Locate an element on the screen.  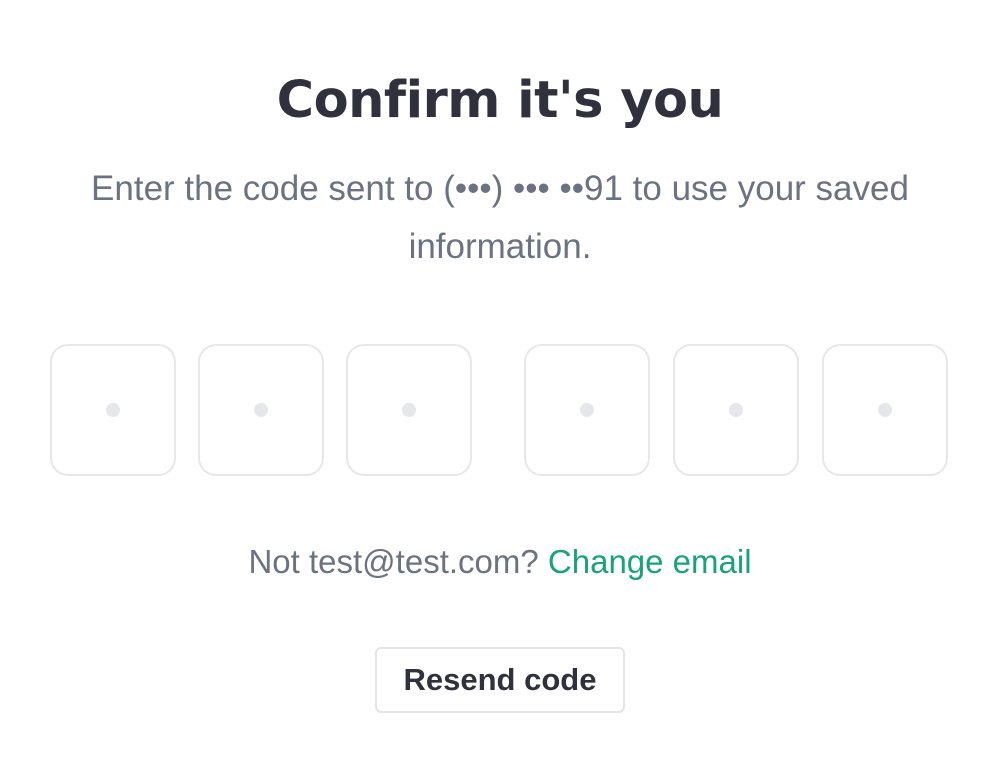
change-email-row: Not test@test.com? Change email is located at coordinates (500, 562).